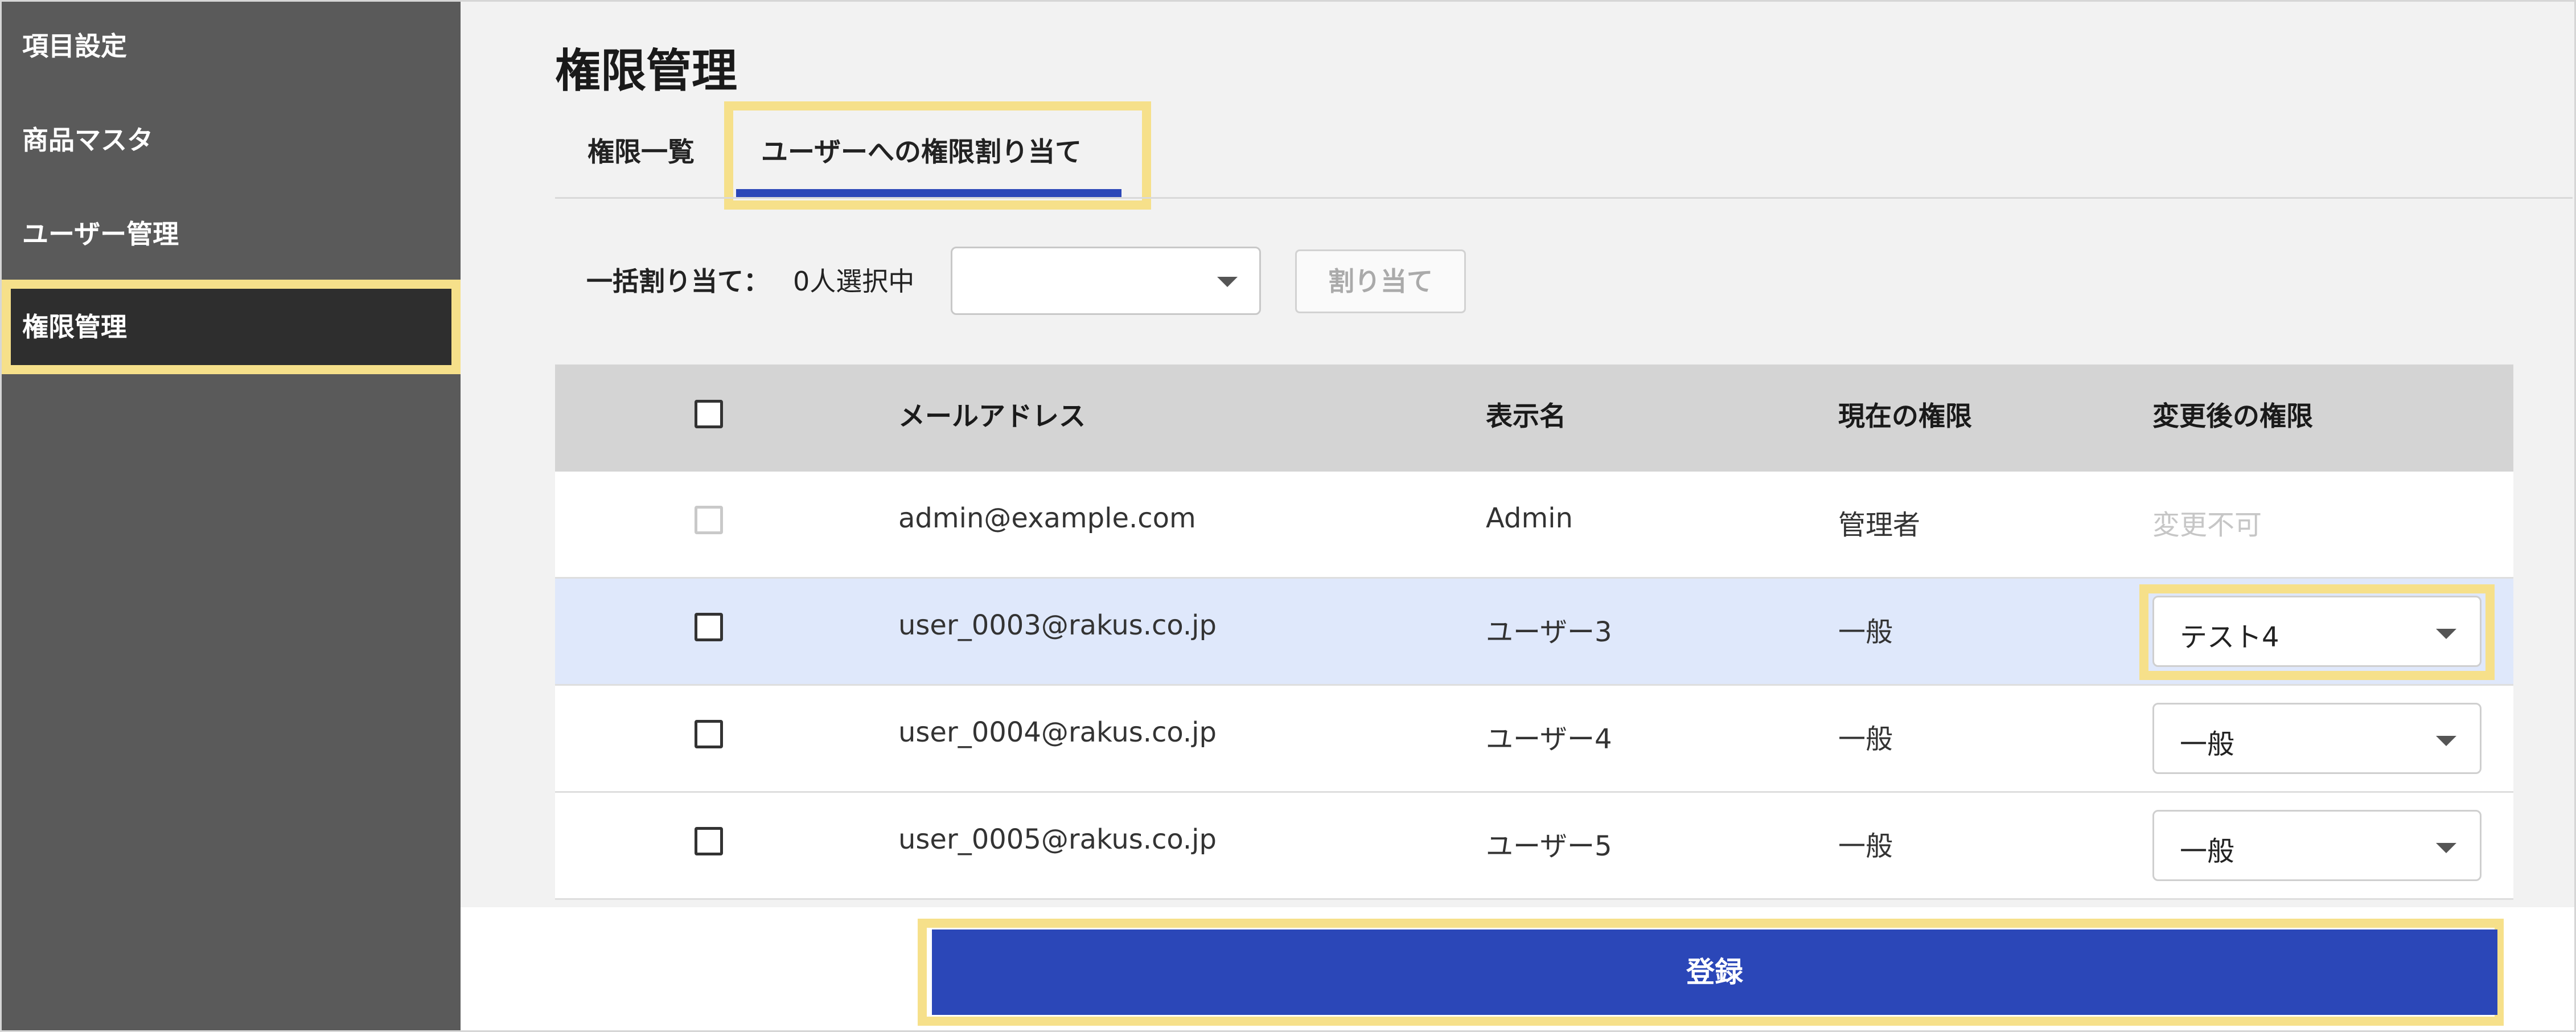 The width and height of the screenshot is (2576, 1032). I want to click on column-header-display-name: 表示名, so click(1526, 416).